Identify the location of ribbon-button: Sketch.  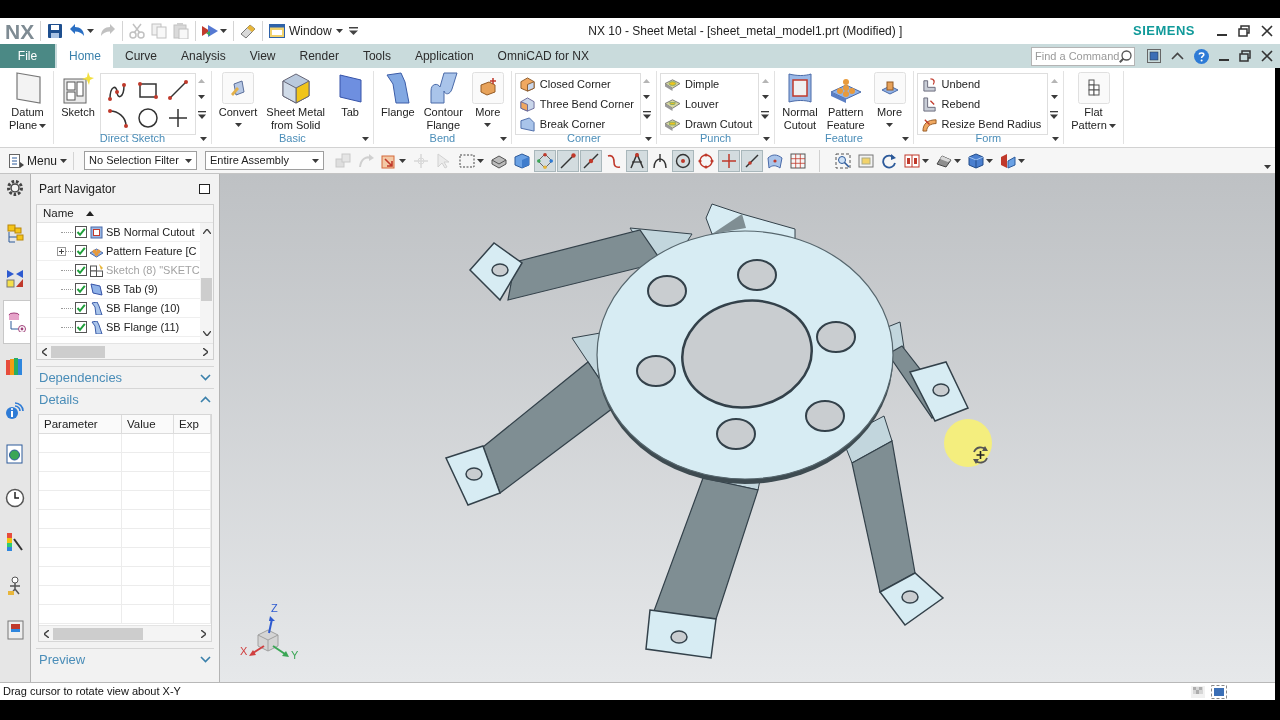
(78, 102).